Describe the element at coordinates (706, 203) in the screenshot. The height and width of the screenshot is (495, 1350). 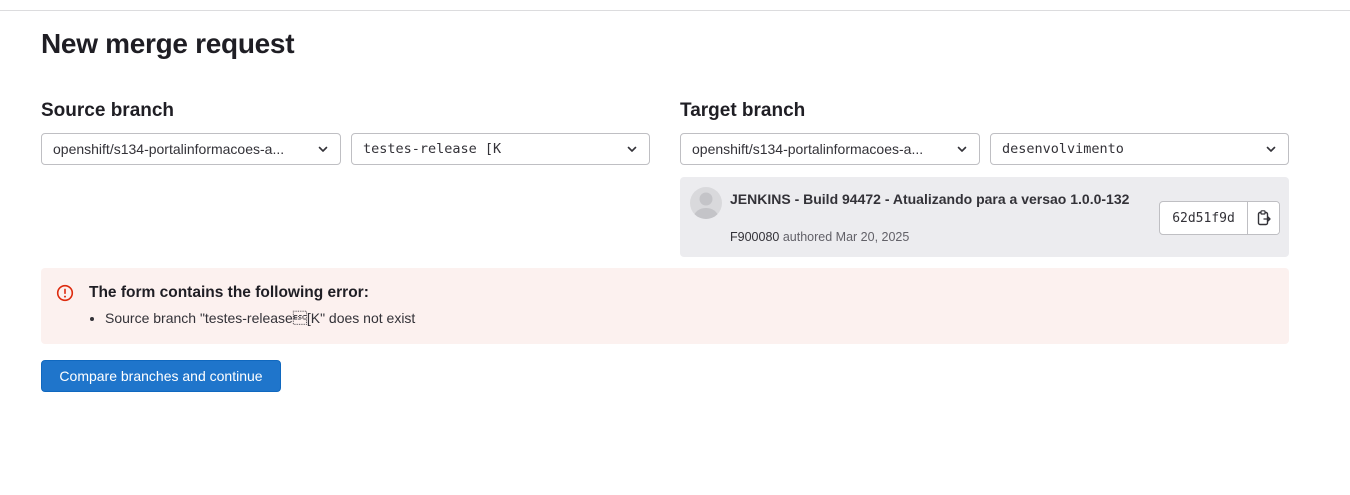
I see `avatar` at that location.